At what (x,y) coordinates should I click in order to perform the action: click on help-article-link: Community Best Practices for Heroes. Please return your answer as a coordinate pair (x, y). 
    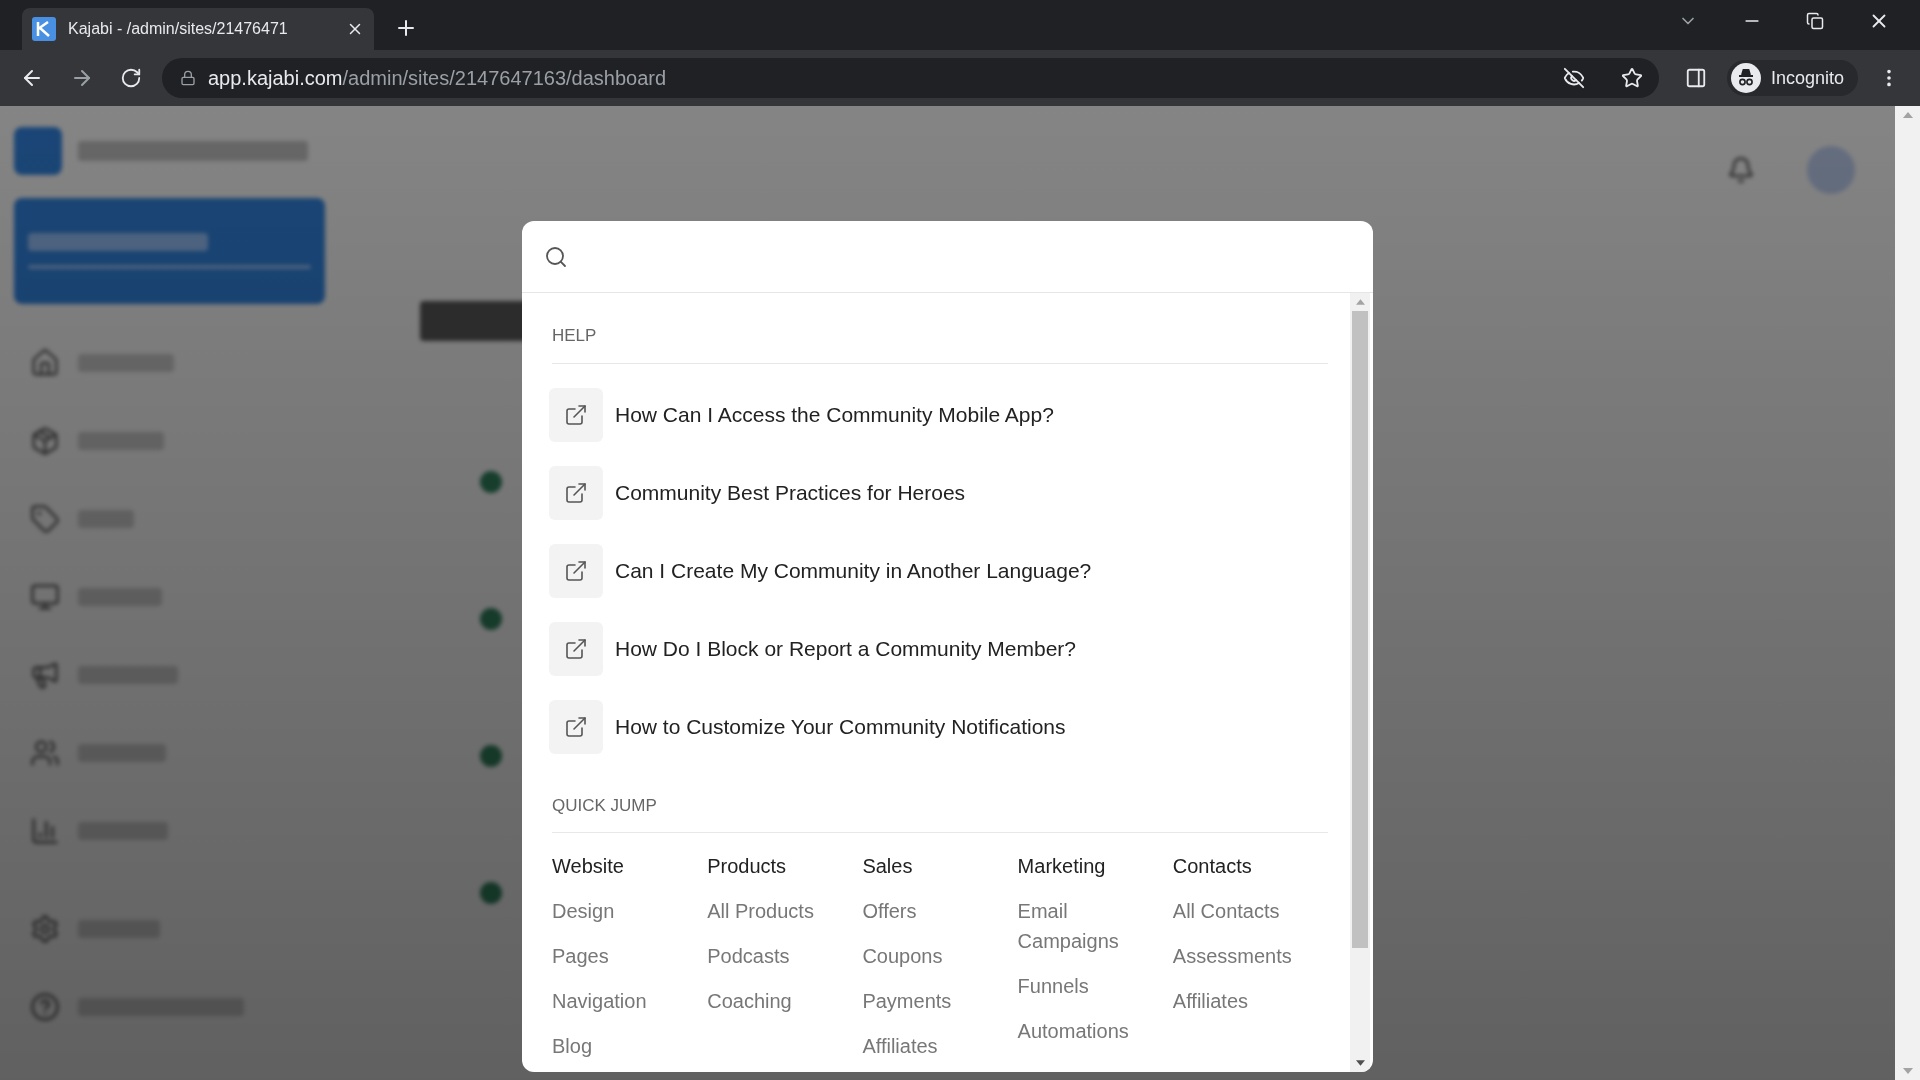
    Looking at the image, I should click on (938, 492).